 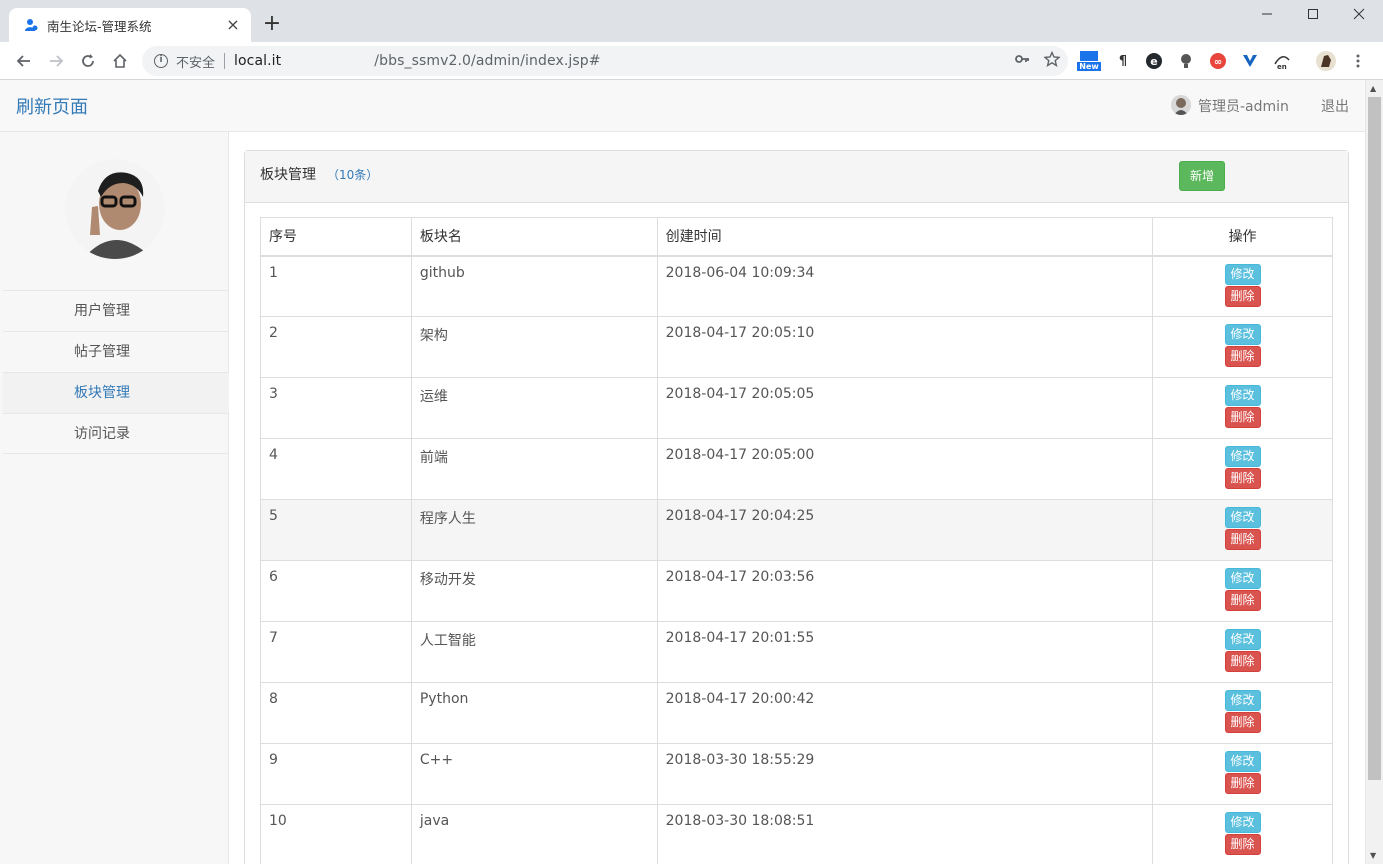 What do you see at coordinates (1123, 61) in the screenshot?
I see `extension-pilcrow-icon: ¶` at bounding box center [1123, 61].